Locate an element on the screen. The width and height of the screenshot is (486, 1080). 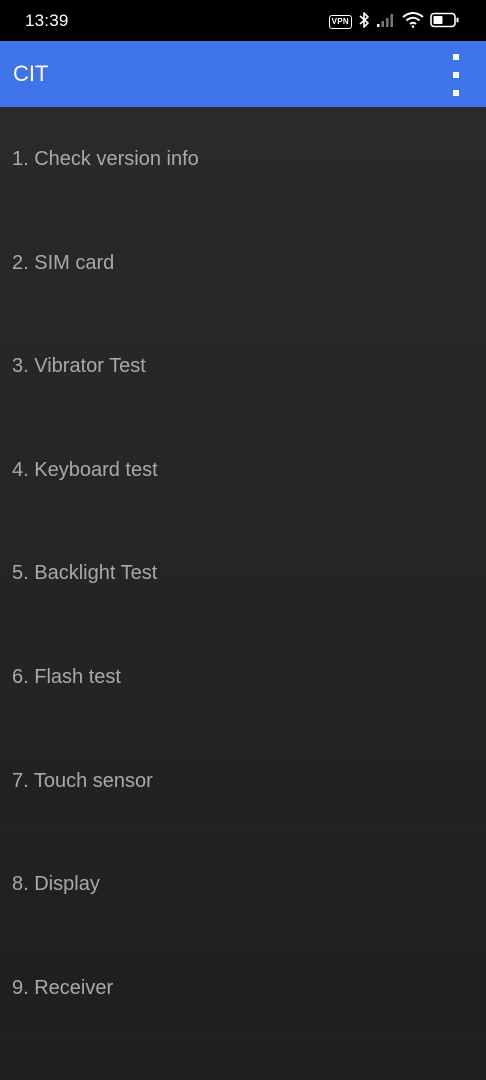
app-title: CIT is located at coordinates (31, 73).